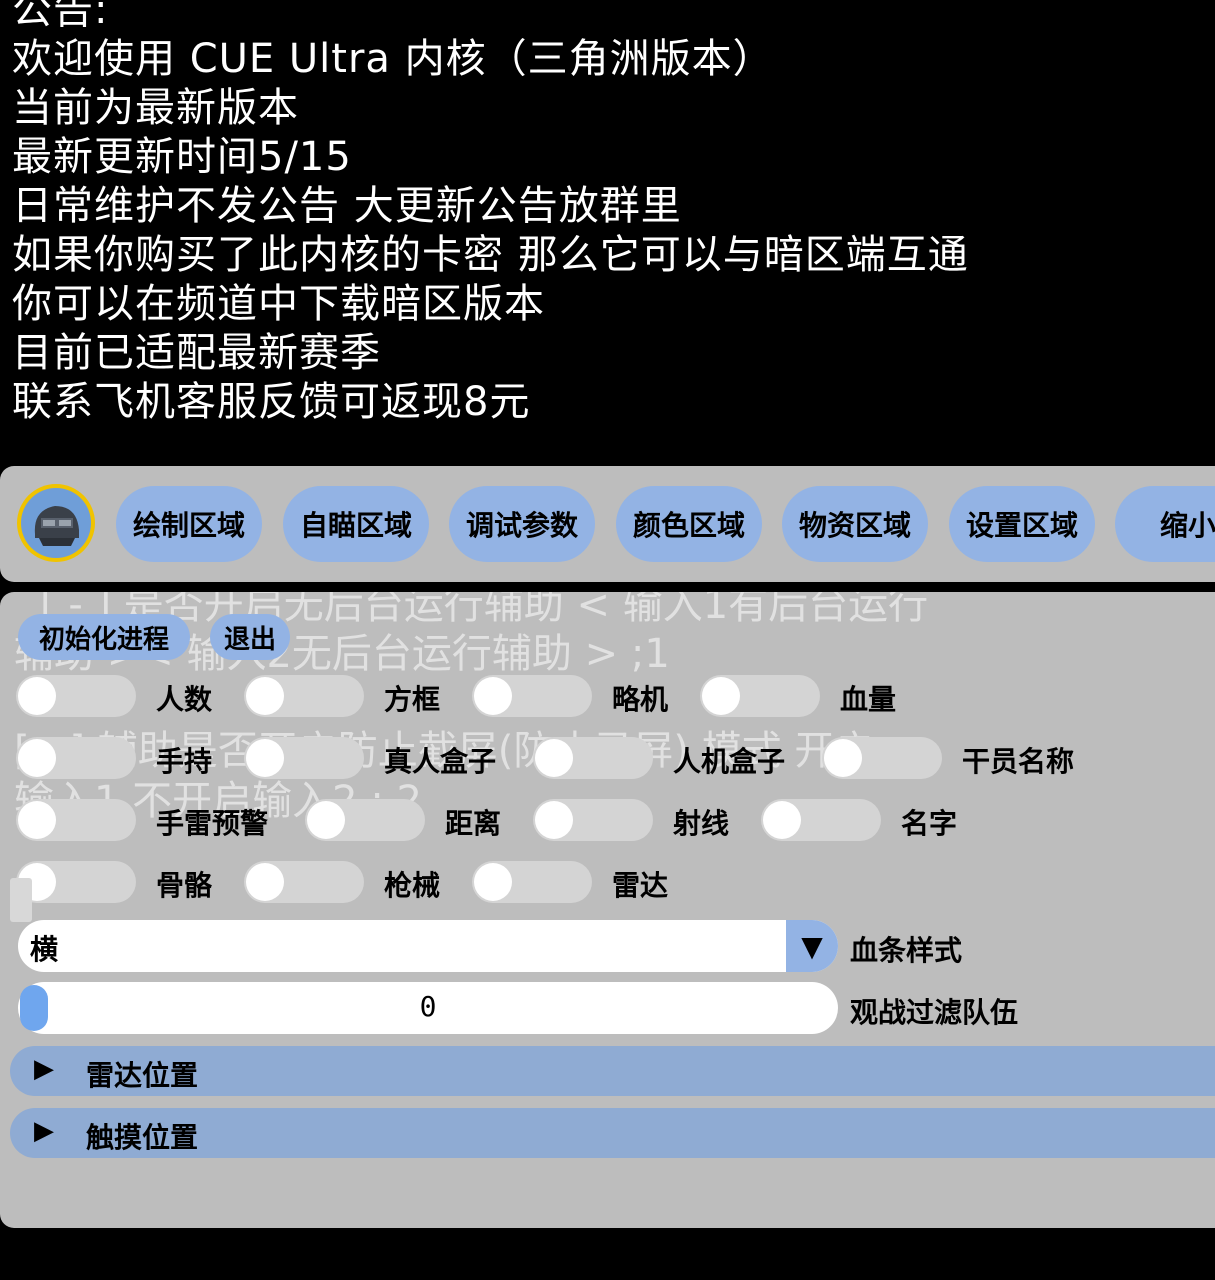 The image size is (1215, 1280). I want to click on announcement-line: 目前已适配最新赛季, so click(196, 353).